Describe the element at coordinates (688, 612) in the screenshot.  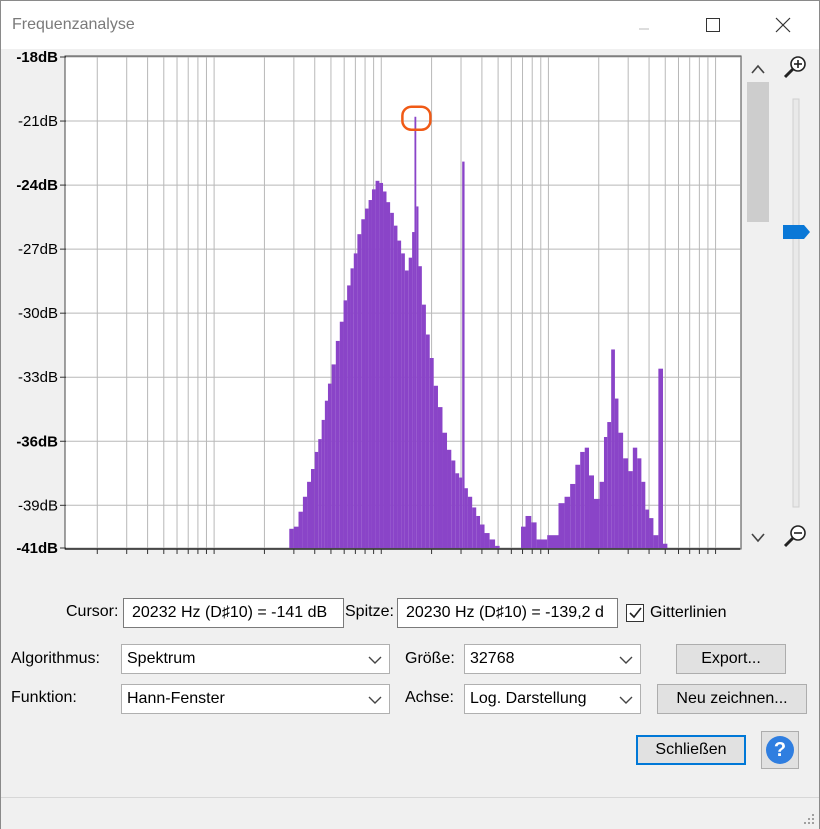
I see `grid-checkbox-label: Gitterlinien` at that location.